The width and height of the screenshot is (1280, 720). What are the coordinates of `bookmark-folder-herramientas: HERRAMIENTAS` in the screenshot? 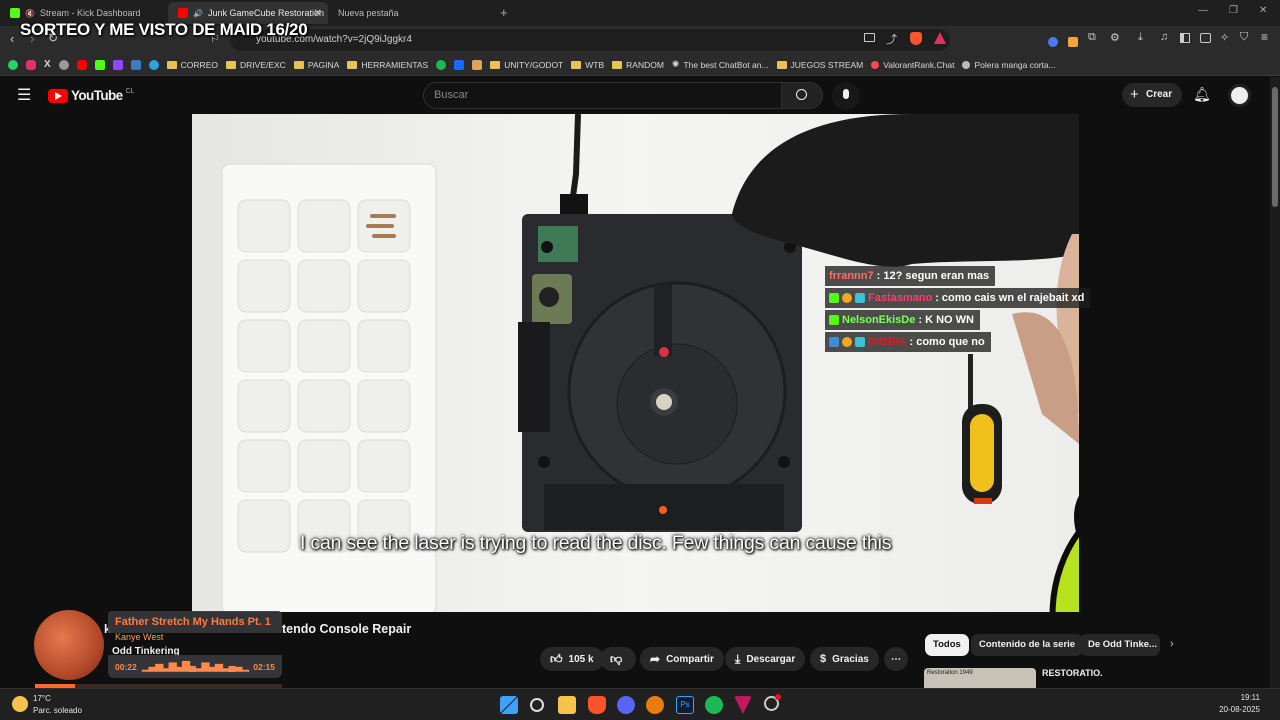 It's located at (387, 65).